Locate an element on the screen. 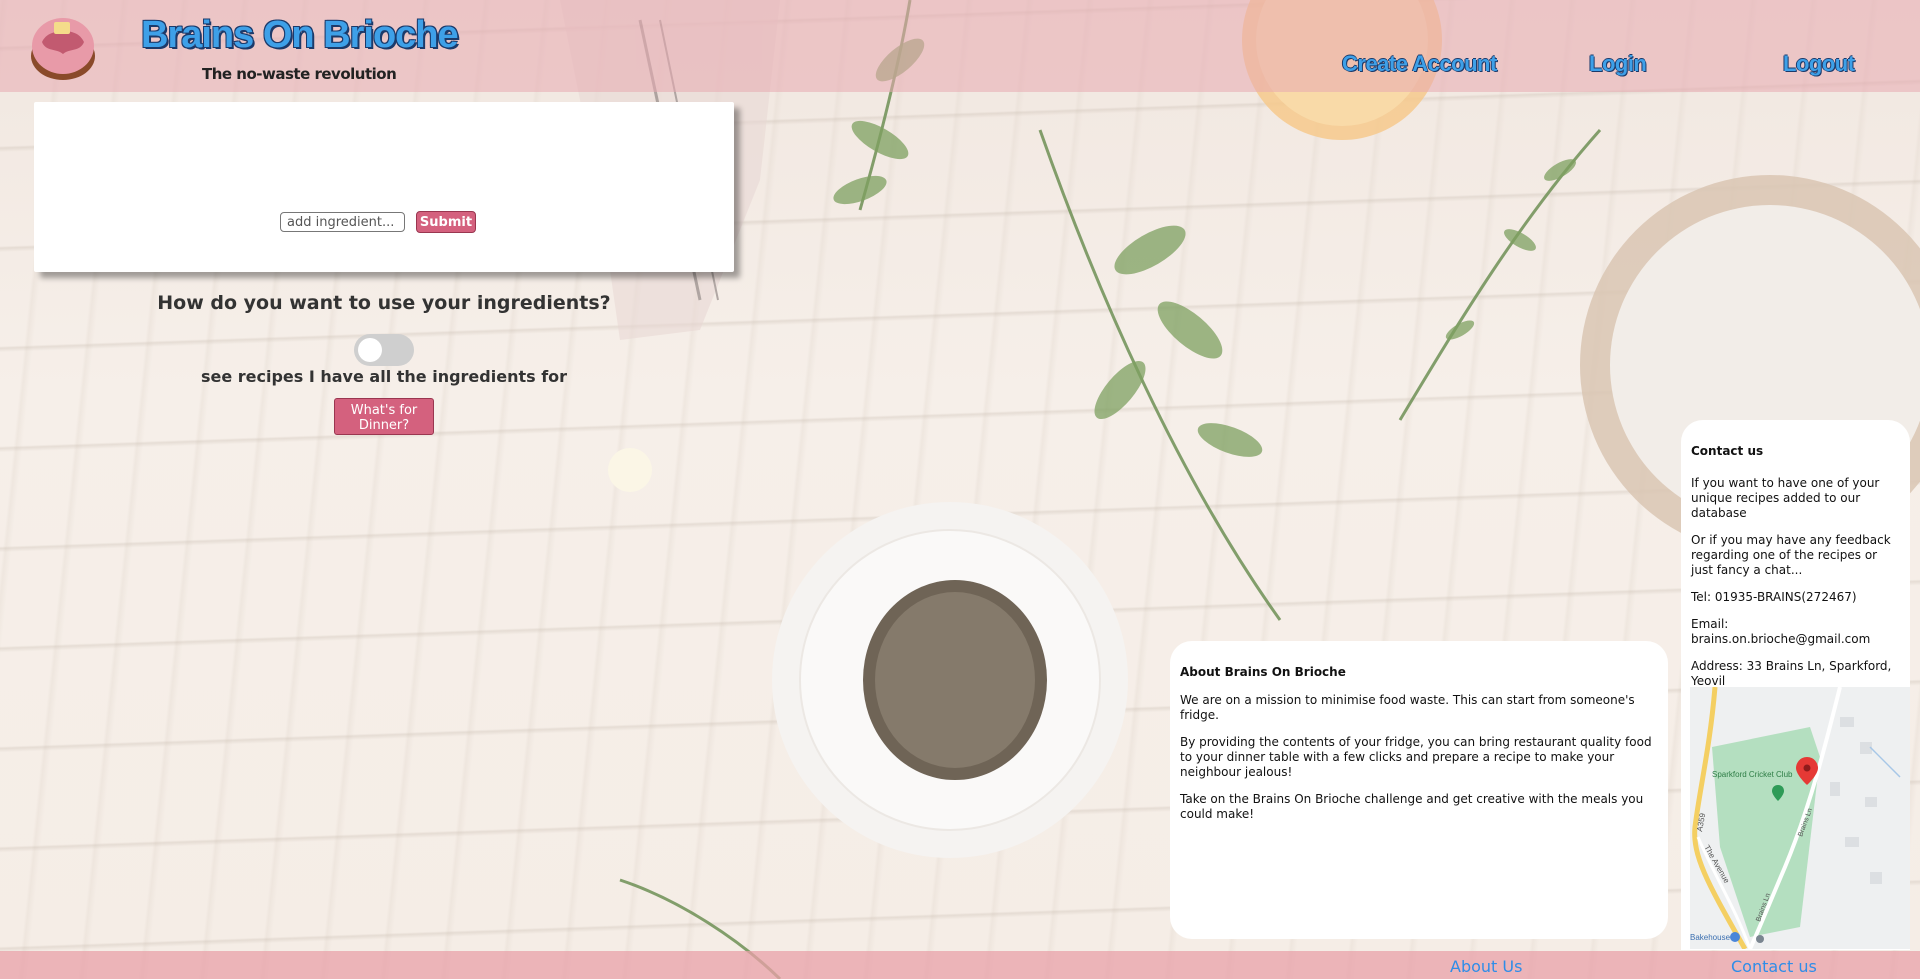  map-bakehouse-marker-icon is located at coordinates (1735, 937).